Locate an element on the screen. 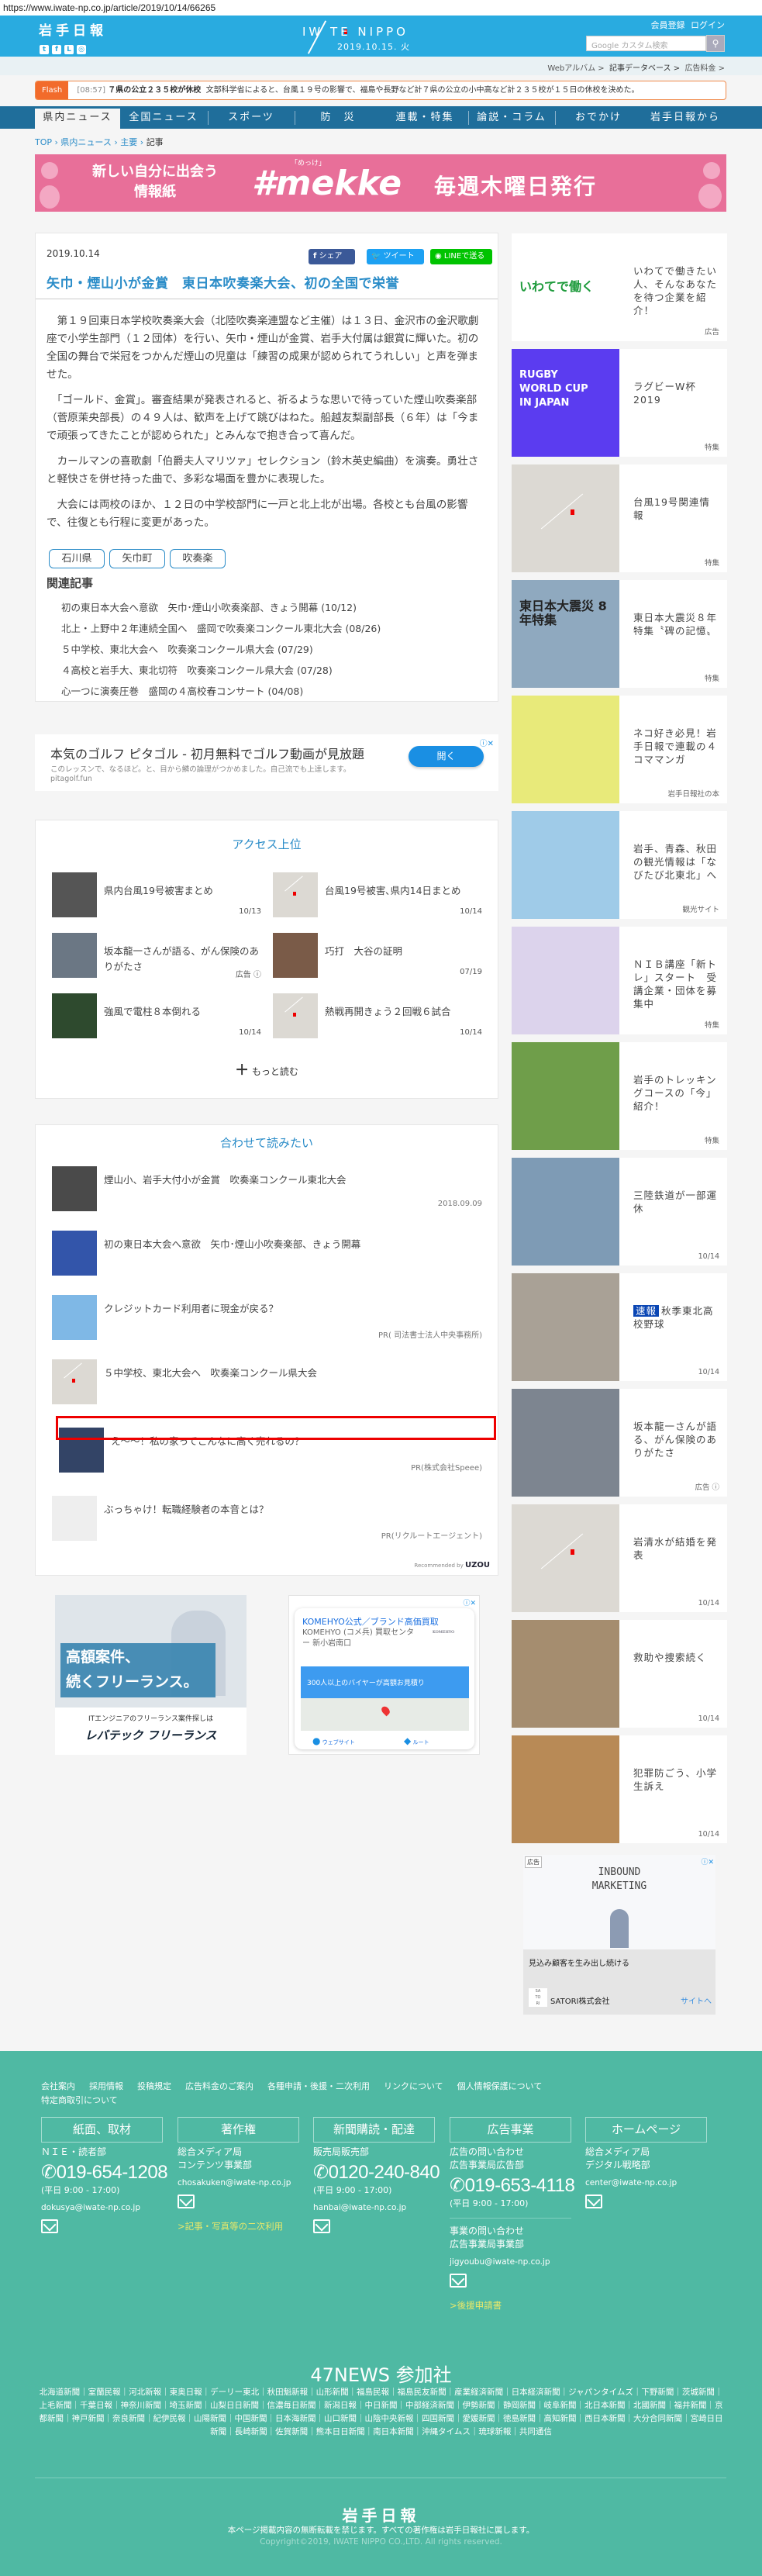 The width and height of the screenshot is (762, 2576). sidebar-card: 速報 秋季東北高校野球 10/14 is located at coordinates (619, 1327).